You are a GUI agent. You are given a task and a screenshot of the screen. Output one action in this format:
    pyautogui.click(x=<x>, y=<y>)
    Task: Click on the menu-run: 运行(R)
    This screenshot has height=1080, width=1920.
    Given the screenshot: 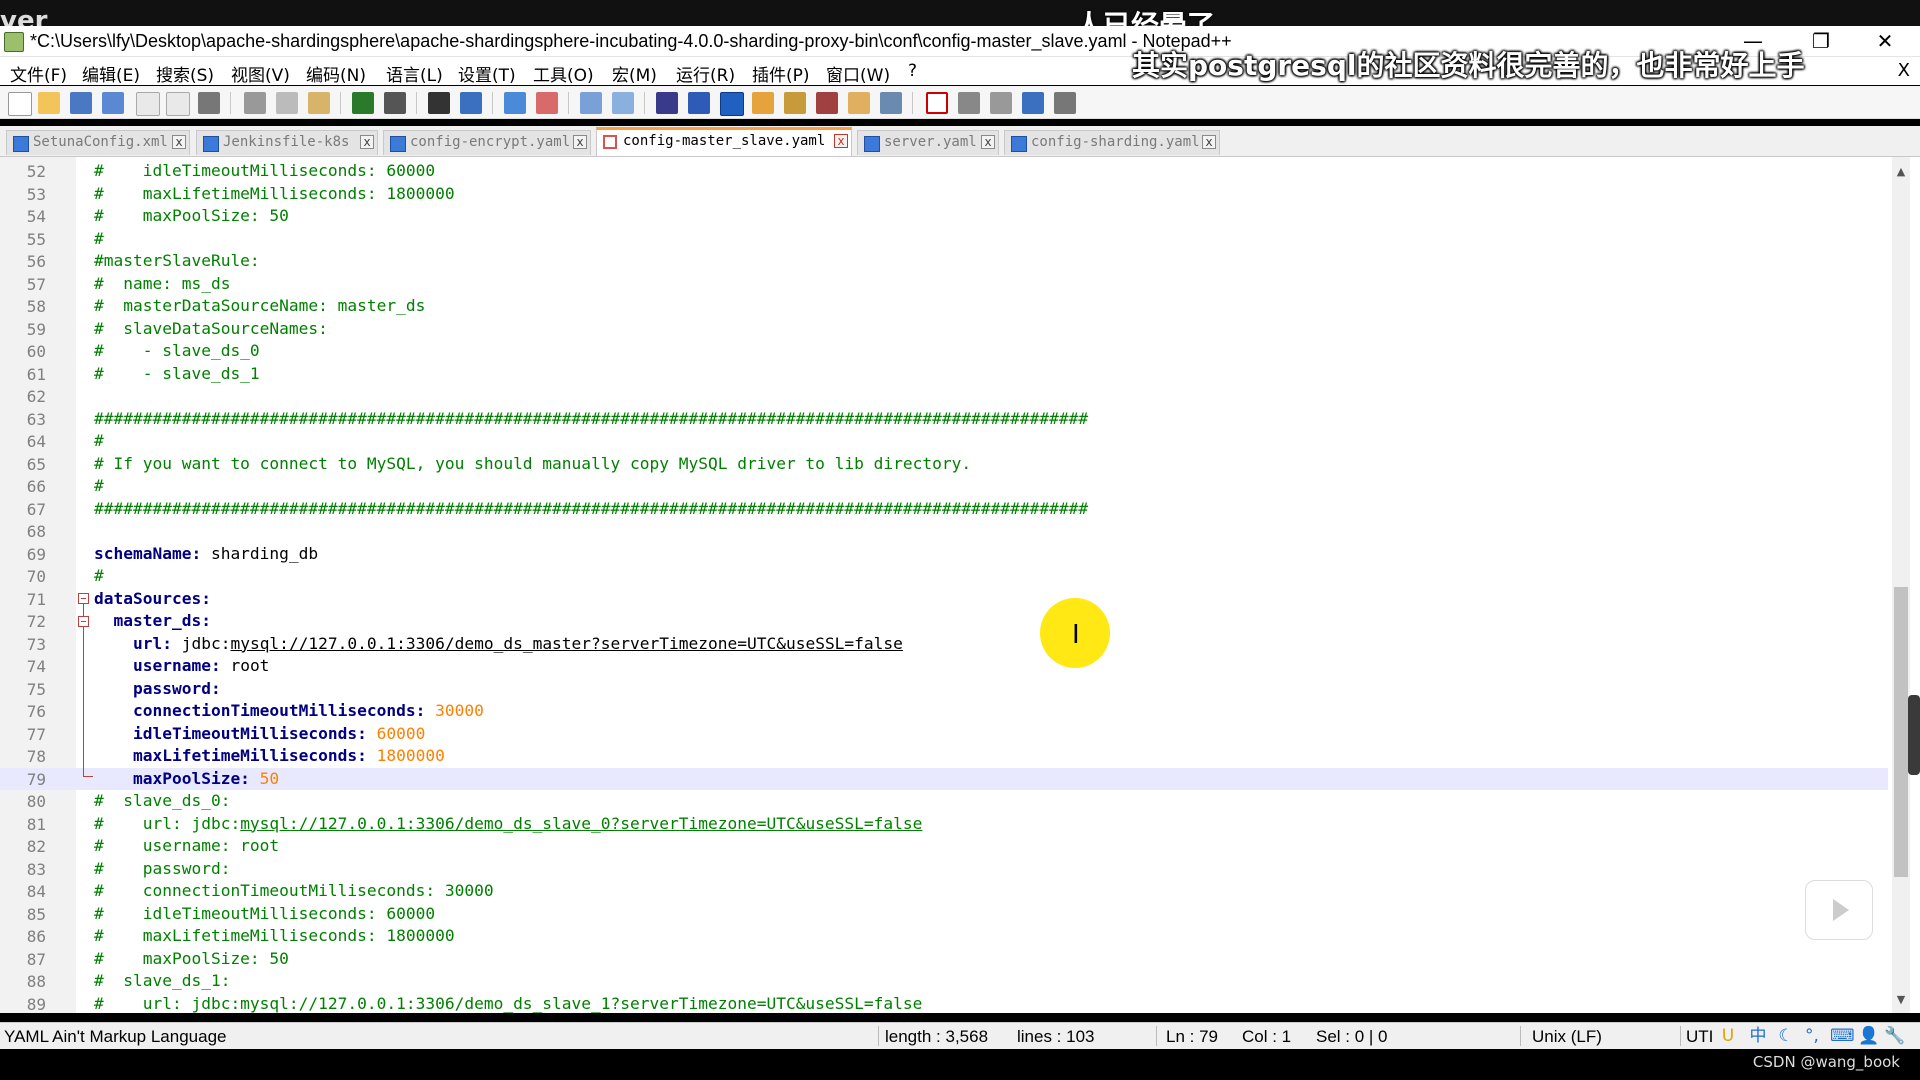 What is the action you would take?
    pyautogui.click(x=705, y=73)
    